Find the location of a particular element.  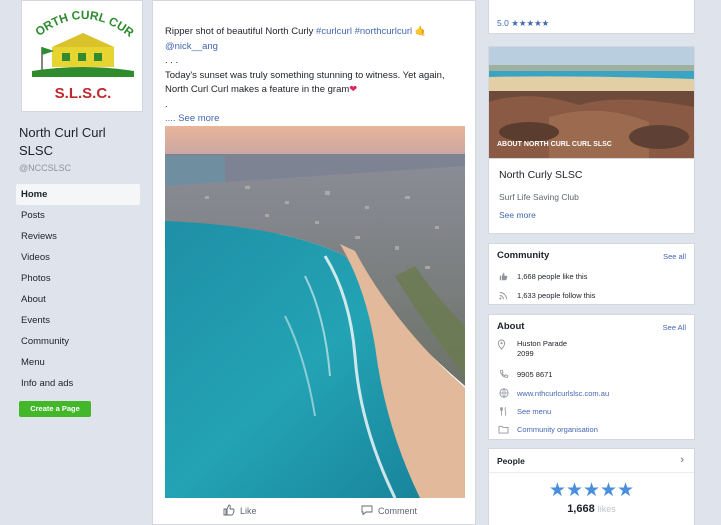

nav-item-videos: Videos is located at coordinates (78, 257).